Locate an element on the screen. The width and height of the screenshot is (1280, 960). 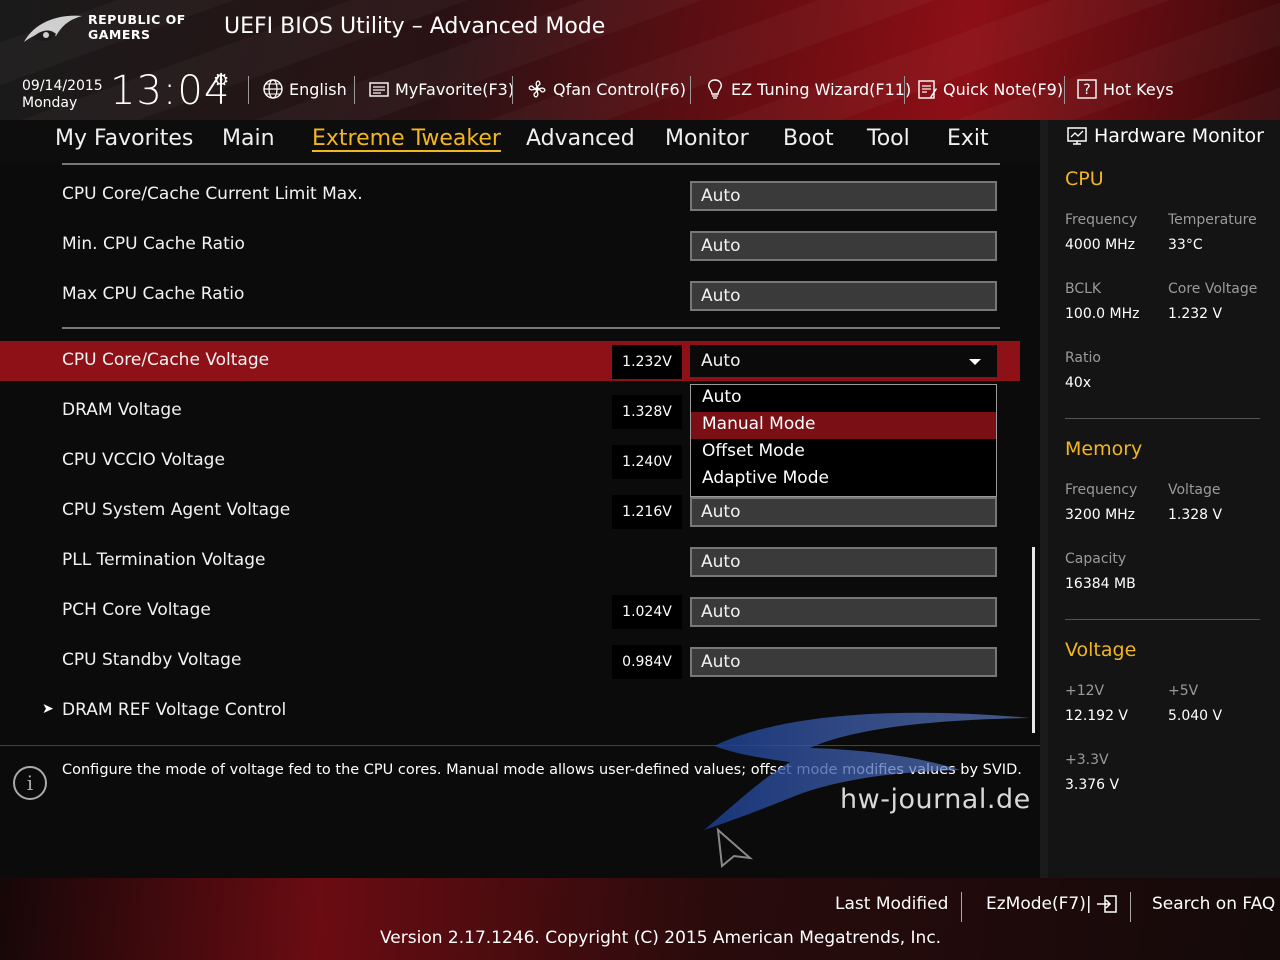
quick-note-button: Quick Note(F9) is located at coordinates (989, 89).